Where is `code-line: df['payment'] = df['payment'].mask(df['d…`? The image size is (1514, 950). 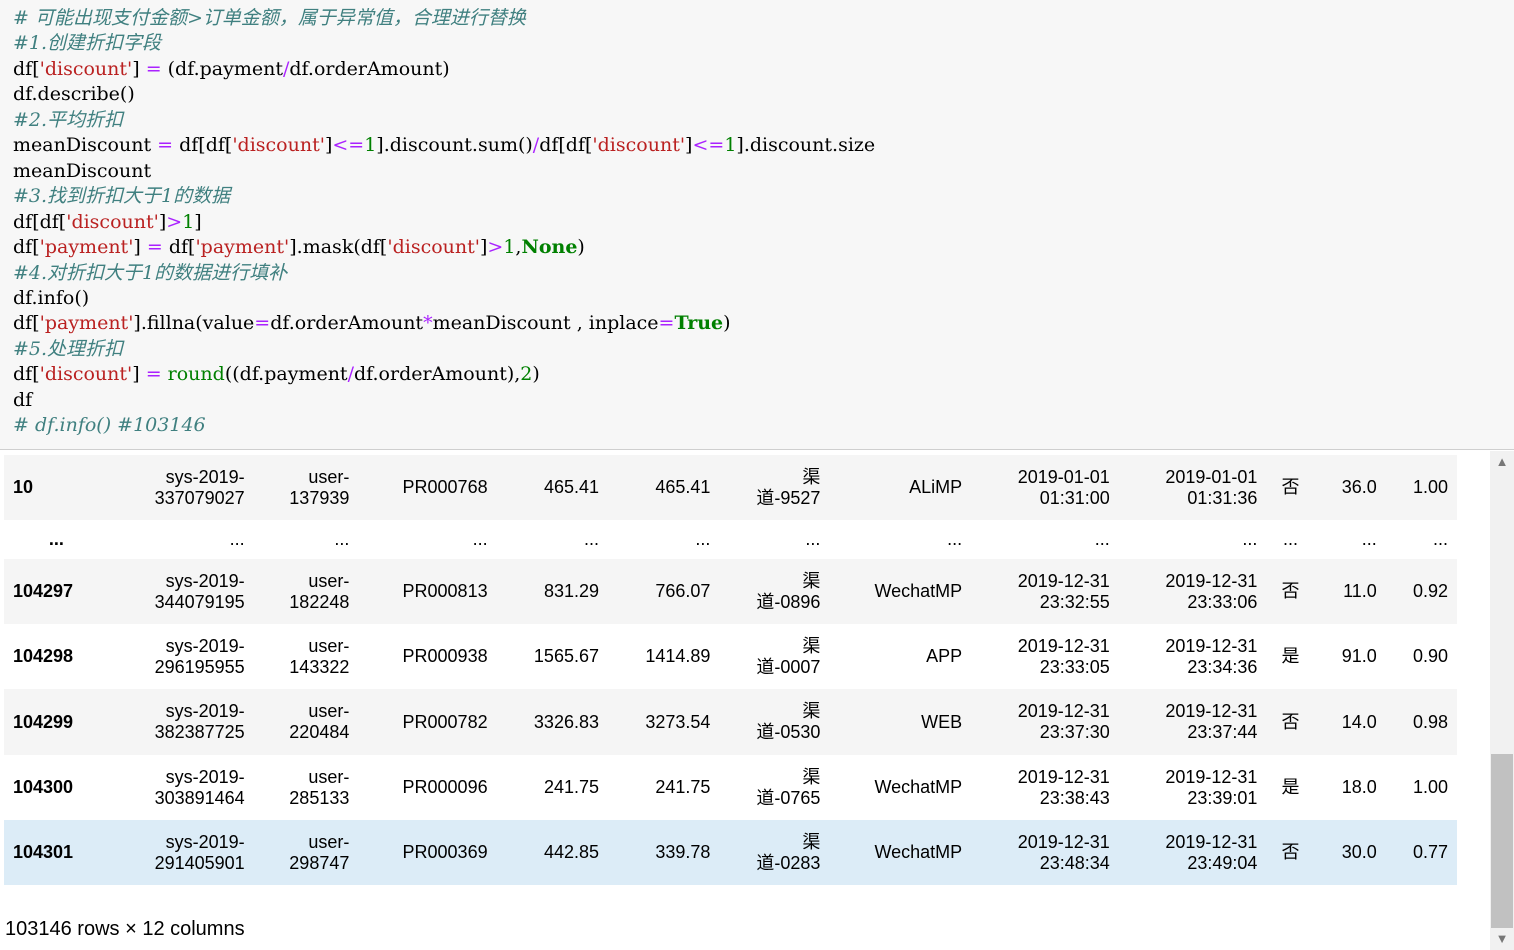 code-line: df['payment'] = df['payment'].mask(df['d… is located at coordinates (444, 247).